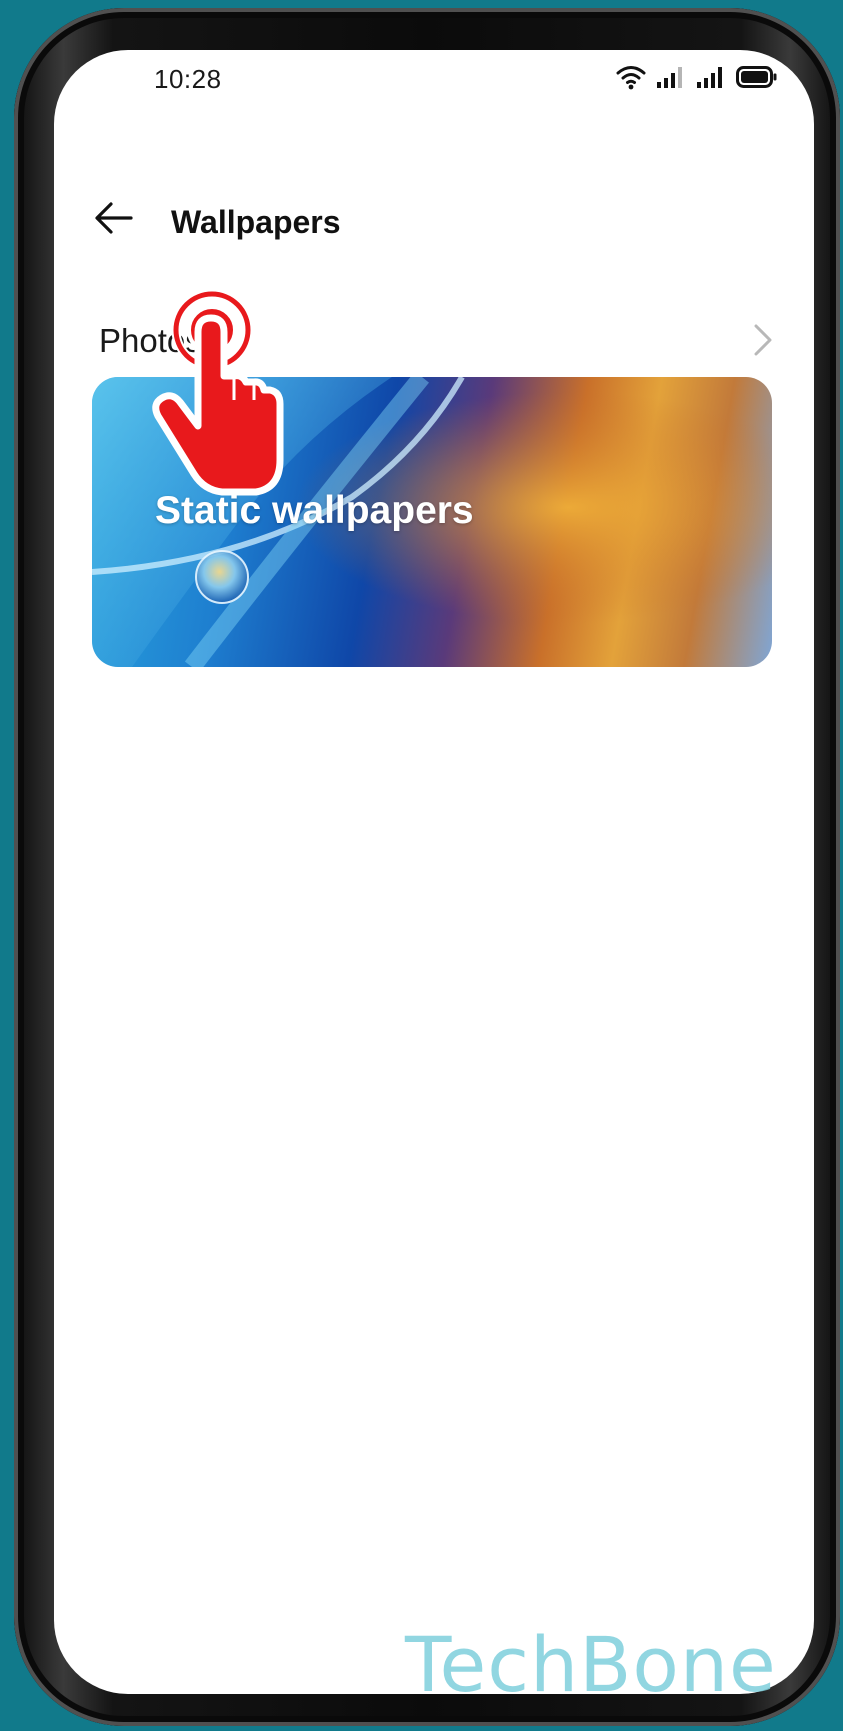 This screenshot has width=843, height=1731. I want to click on status-icons, so click(697, 79).